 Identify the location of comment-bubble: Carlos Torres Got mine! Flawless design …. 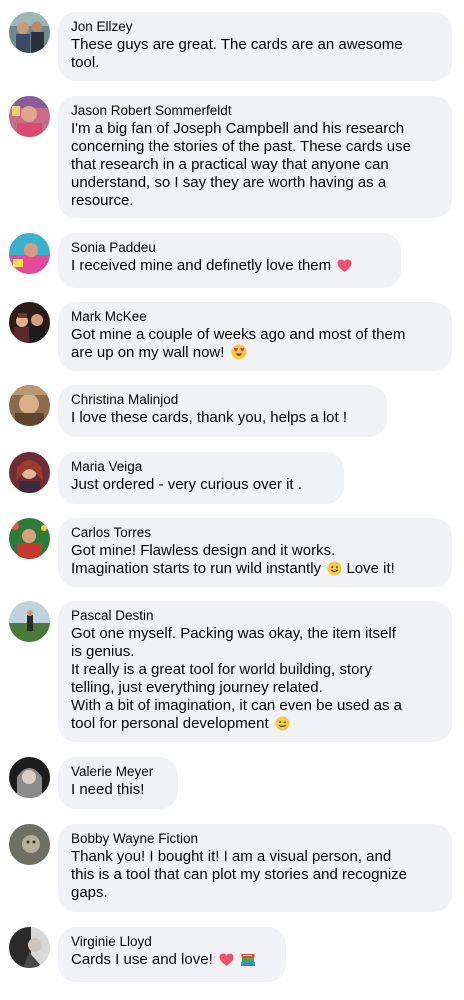
(255, 552).